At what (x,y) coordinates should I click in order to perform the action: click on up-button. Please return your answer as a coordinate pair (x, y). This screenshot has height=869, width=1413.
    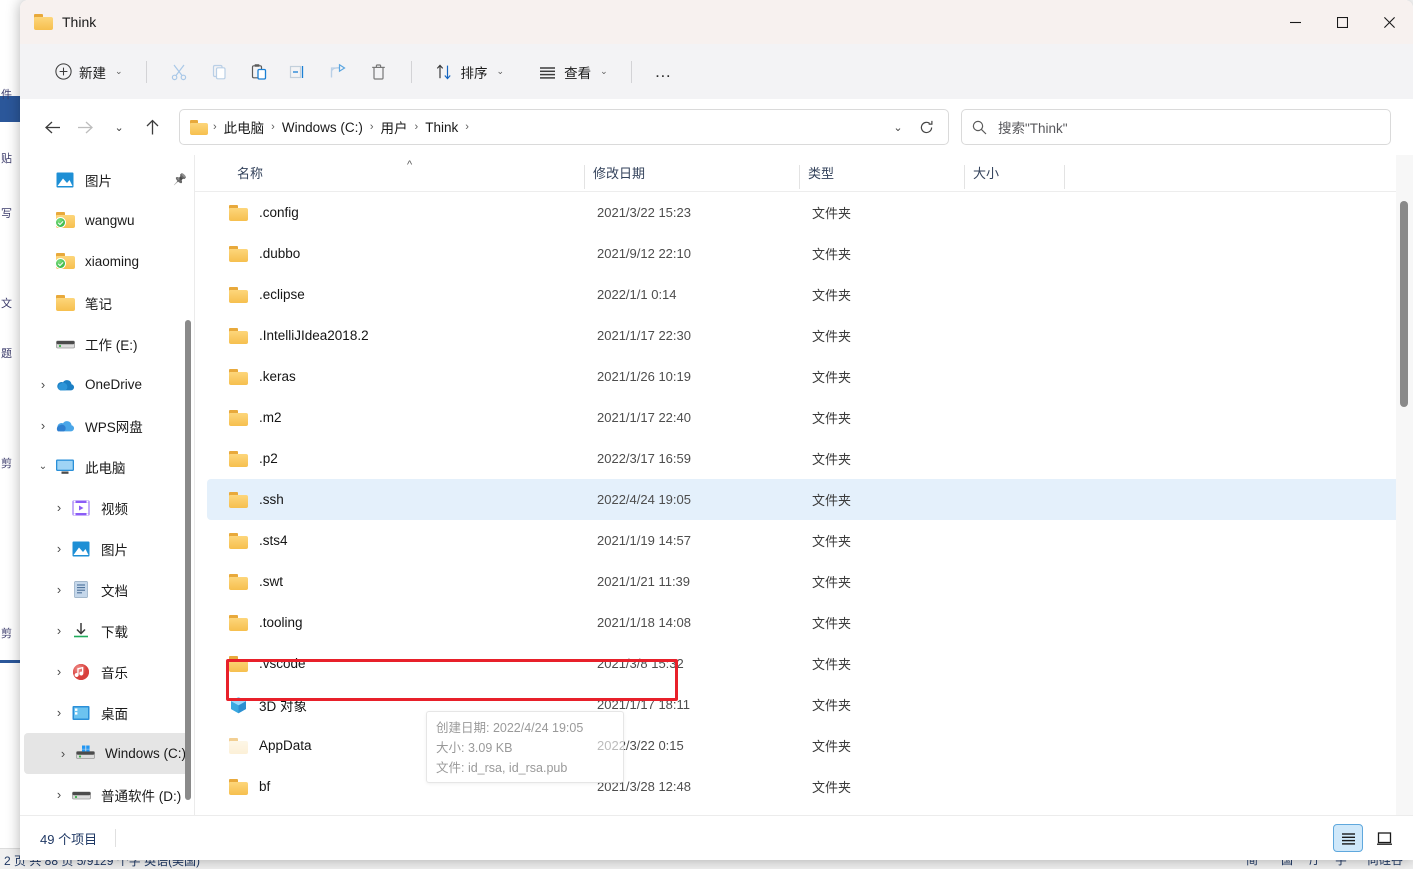
    Looking at the image, I should click on (152, 127).